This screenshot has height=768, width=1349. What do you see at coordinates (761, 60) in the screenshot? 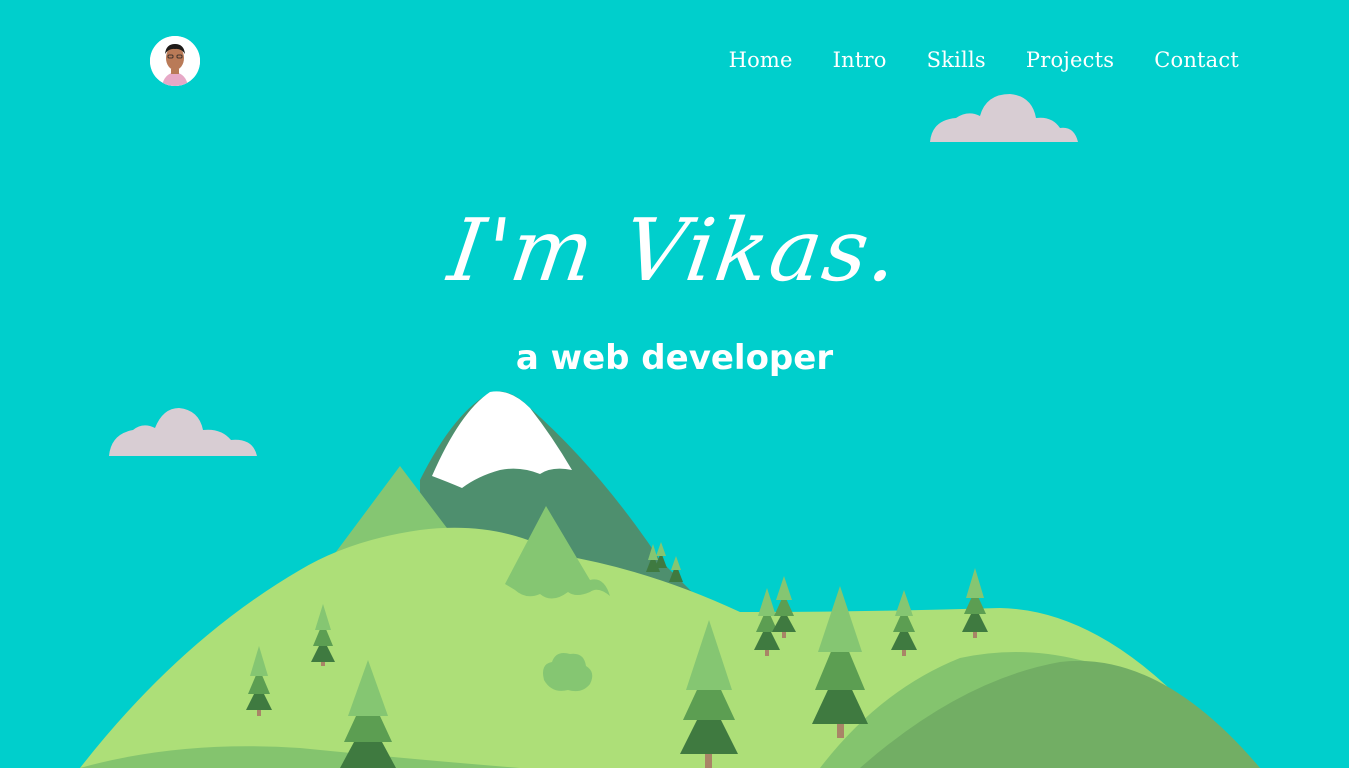
I see `nav-home: Home` at bounding box center [761, 60].